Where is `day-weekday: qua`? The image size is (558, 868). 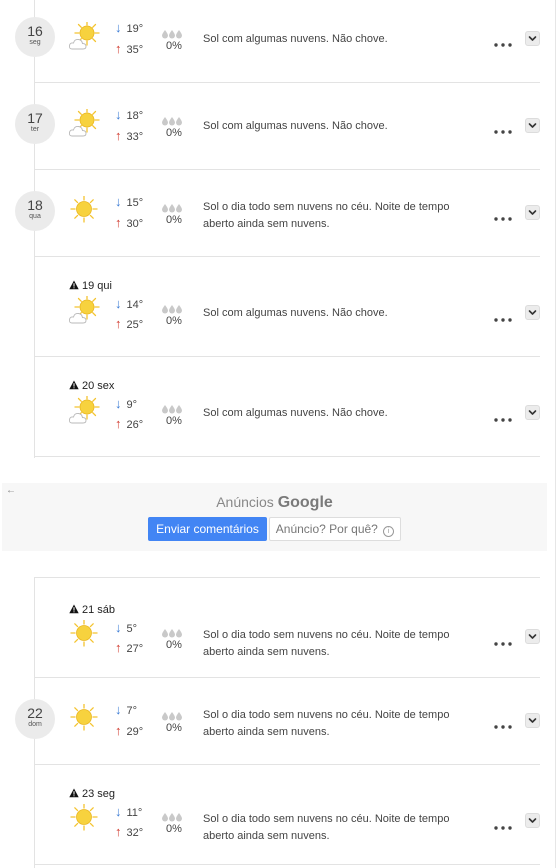
day-weekday: qua is located at coordinates (35, 216).